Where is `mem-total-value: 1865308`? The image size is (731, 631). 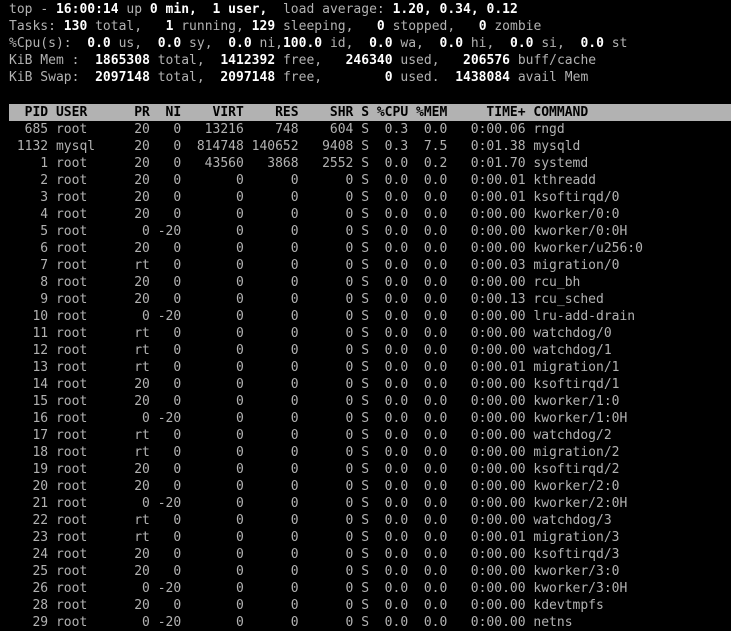 mem-total-value: 1865308 is located at coordinates (122, 60).